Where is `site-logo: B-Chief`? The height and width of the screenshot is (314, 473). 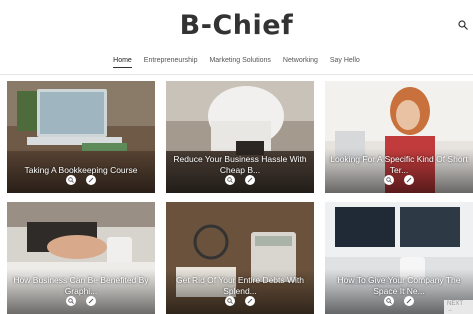
site-logo: B-Chief is located at coordinates (236, 25).